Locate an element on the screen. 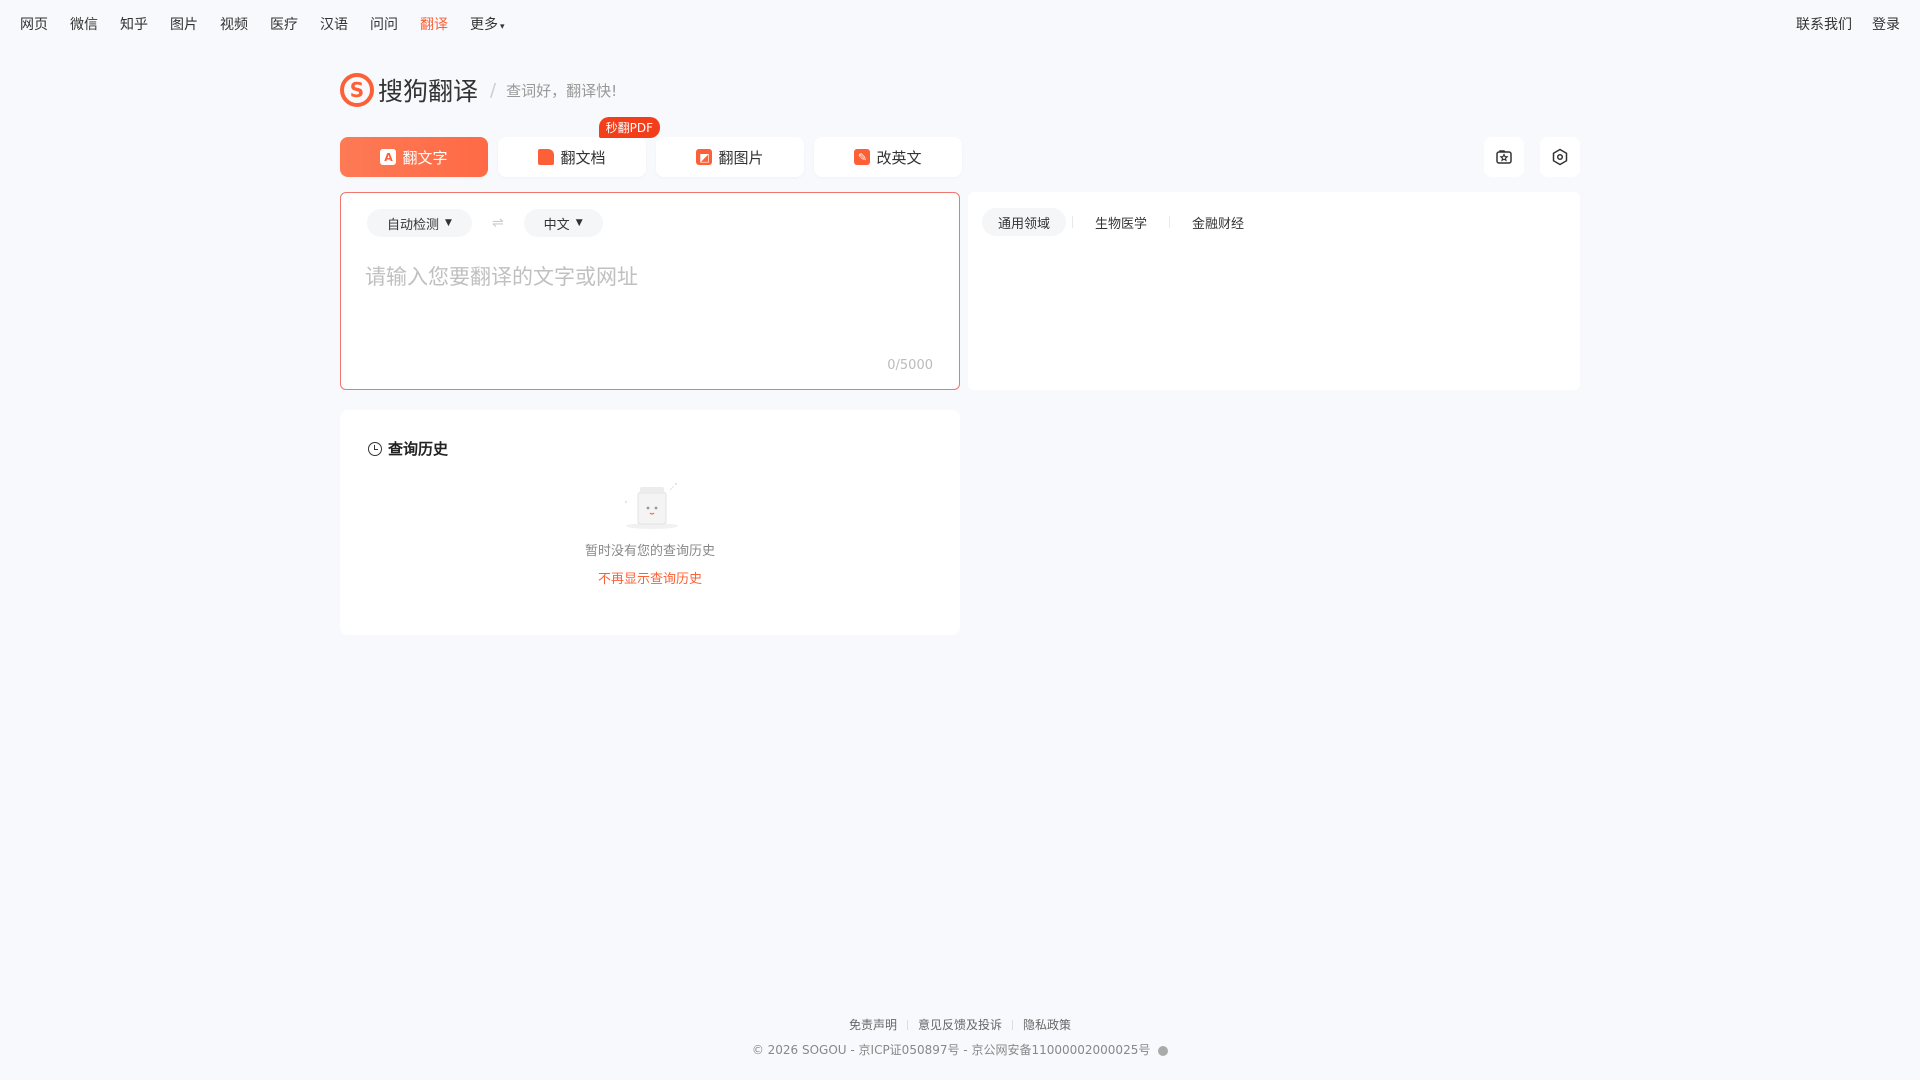 This screenshot has height=1080, width=1920. text-icon: A is located at coordinates (388, 157).